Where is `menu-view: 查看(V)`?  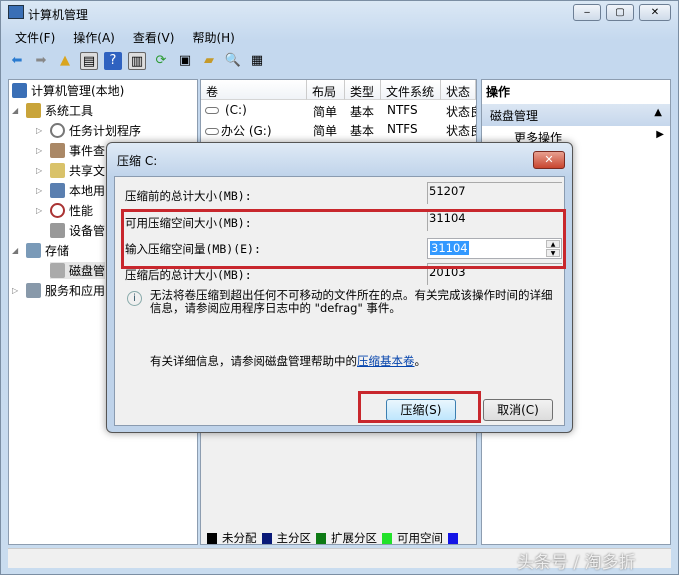 menu-view: 查看(V) is located at coordinates (154, 37).